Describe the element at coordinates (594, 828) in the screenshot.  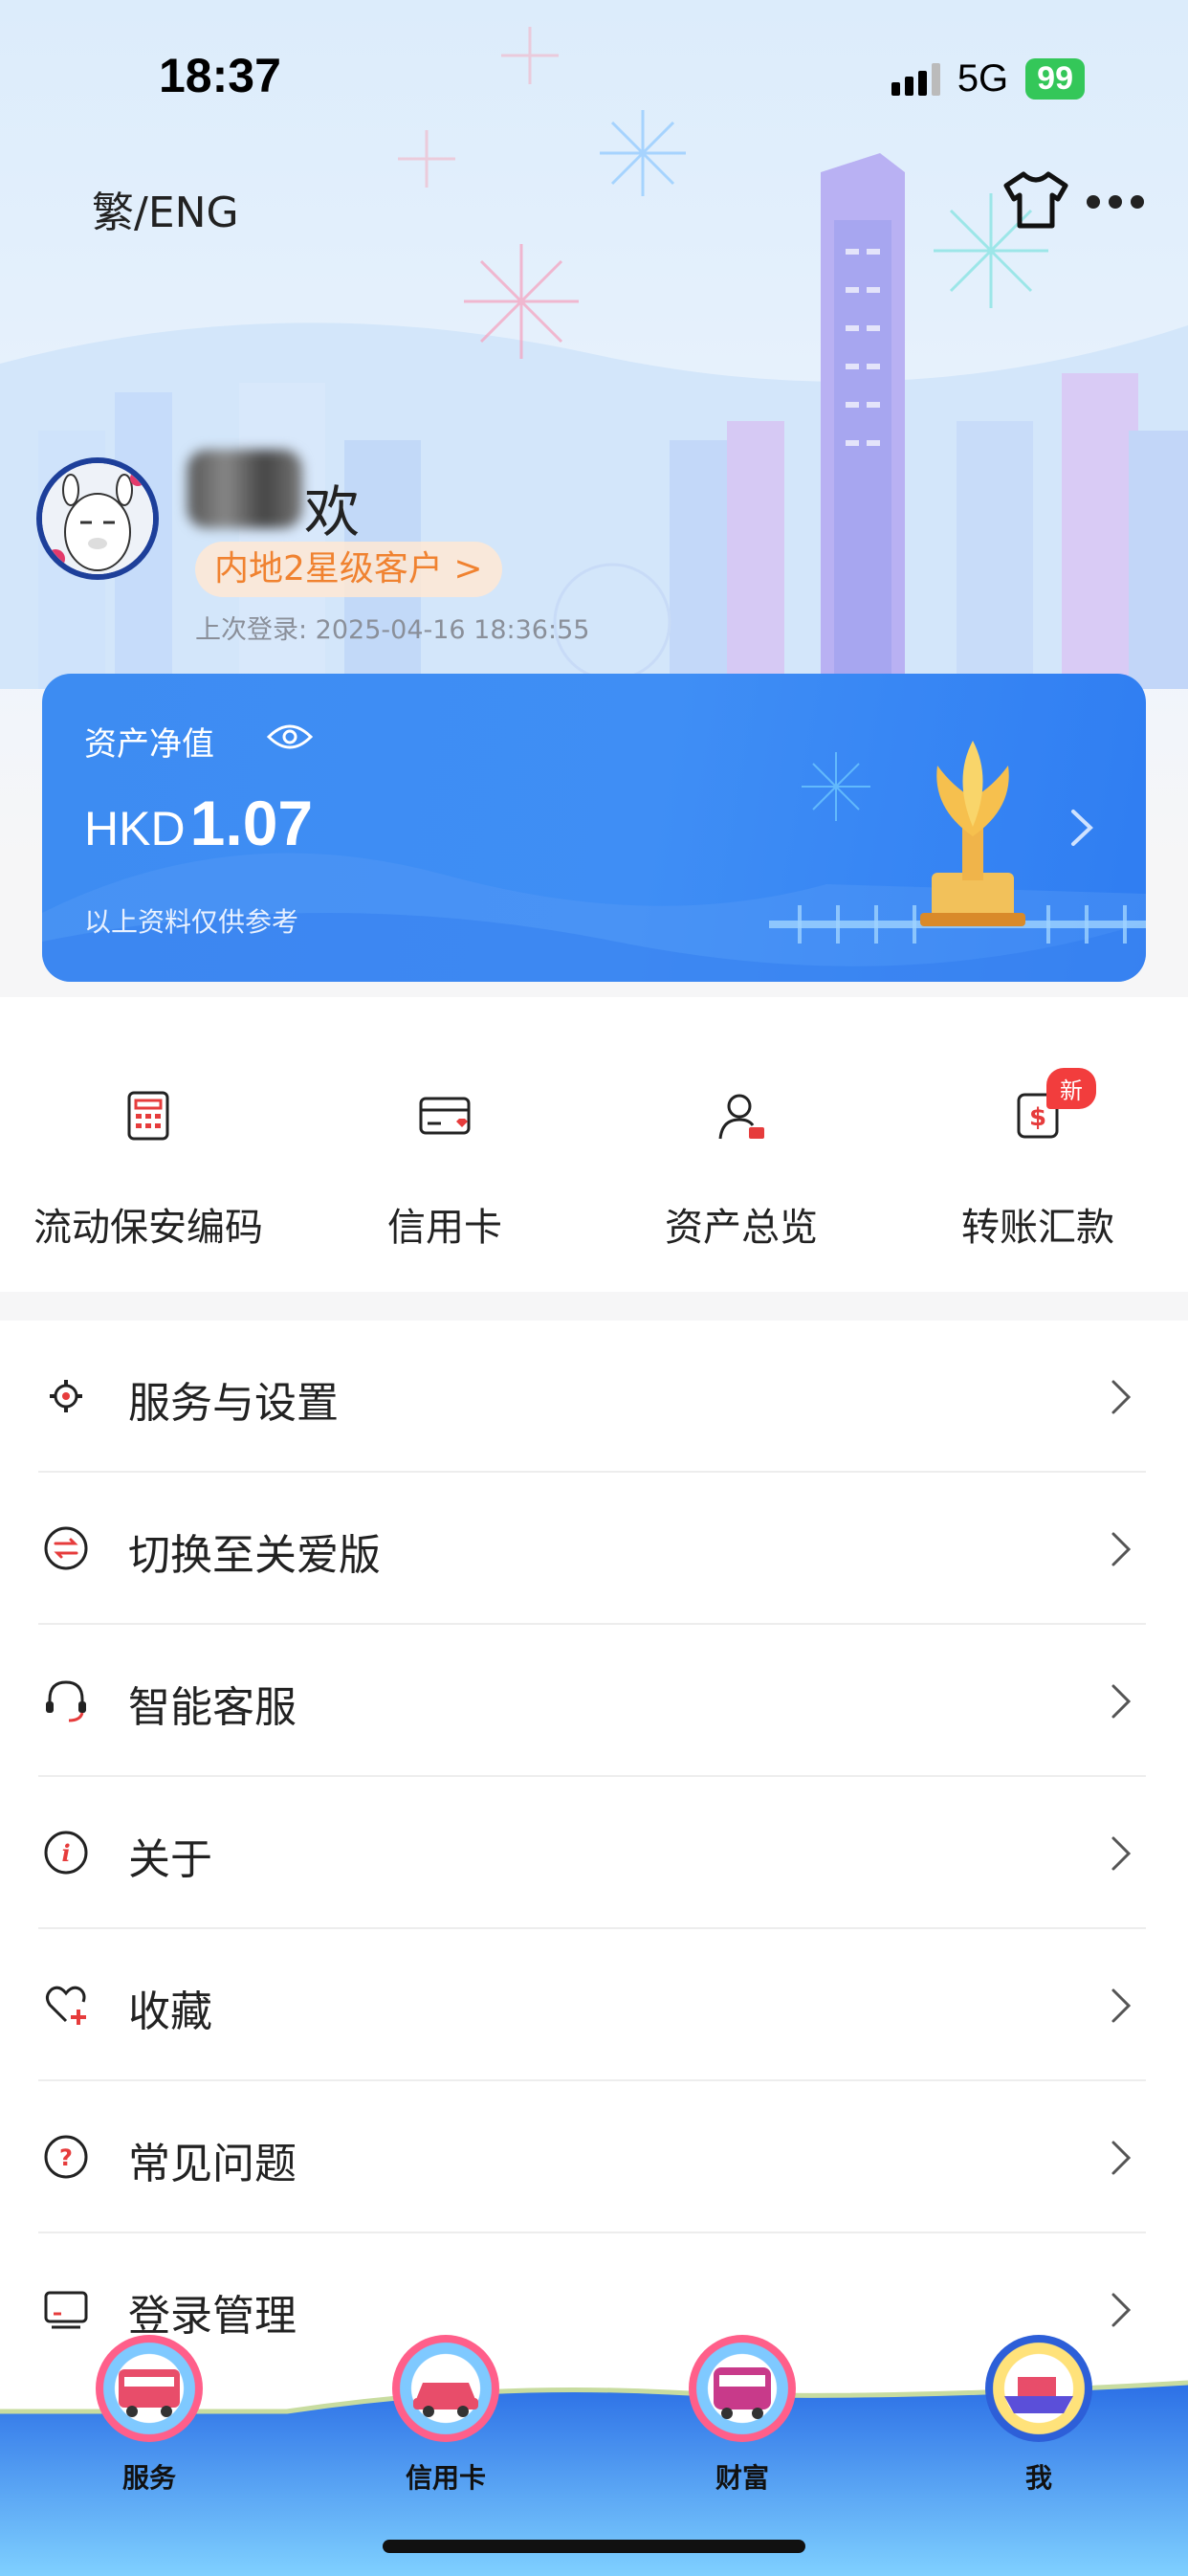
I see `asset-card: 资产净值 HKD 1.07 以上资料仅供参考` at that location.